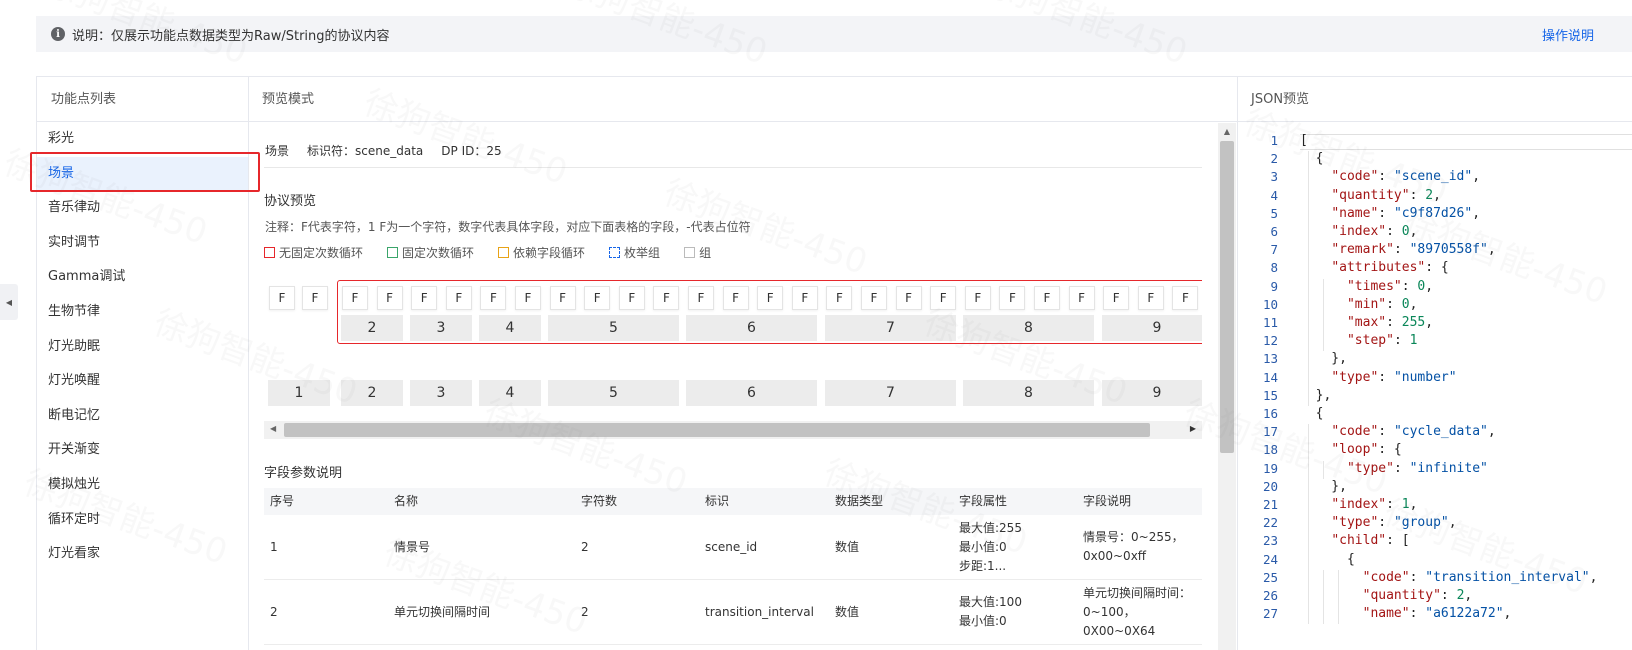 The width and height of the screenshot is (1632, 650). What do you see at coordinates (1137, 592) in the screenshot?
I see `cell-line: 单元切换间隔时间：` at bounding box center [1137, 592].